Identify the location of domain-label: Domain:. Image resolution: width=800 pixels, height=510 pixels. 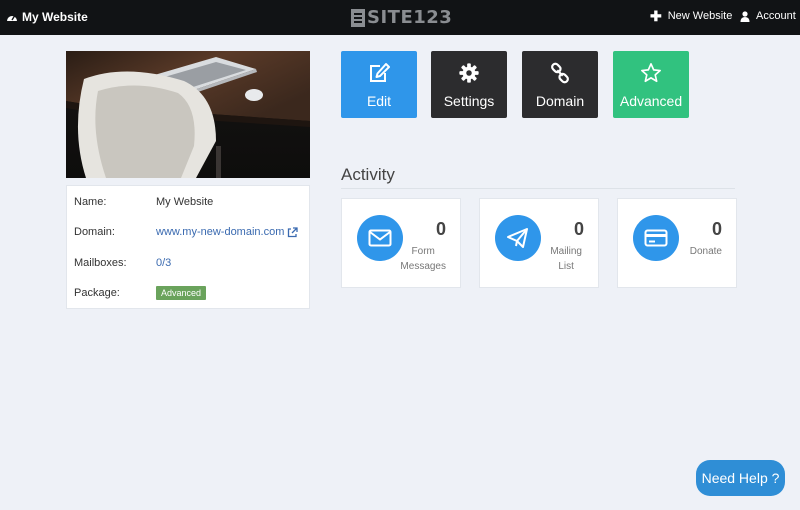
(94, 232).